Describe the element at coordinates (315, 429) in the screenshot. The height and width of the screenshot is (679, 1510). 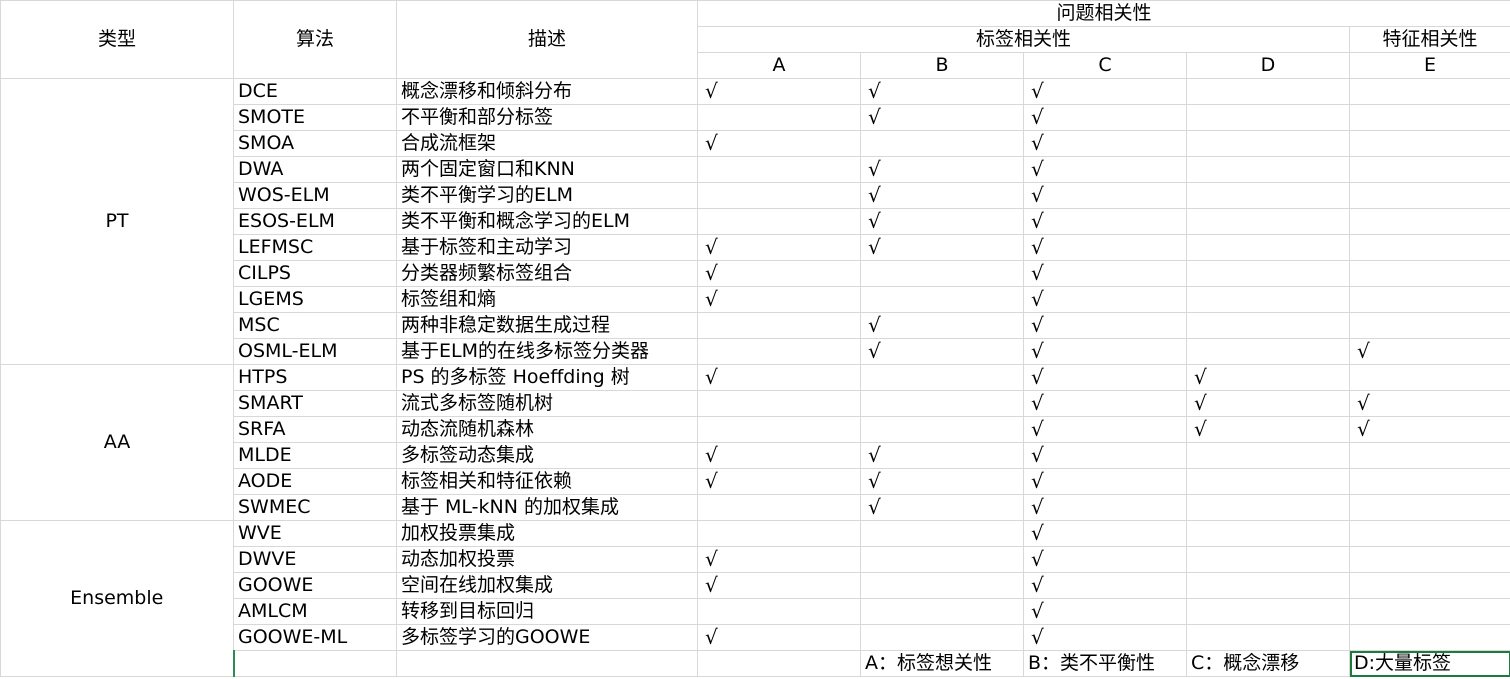
I see `algorithm-cell: SRFA` at that location.